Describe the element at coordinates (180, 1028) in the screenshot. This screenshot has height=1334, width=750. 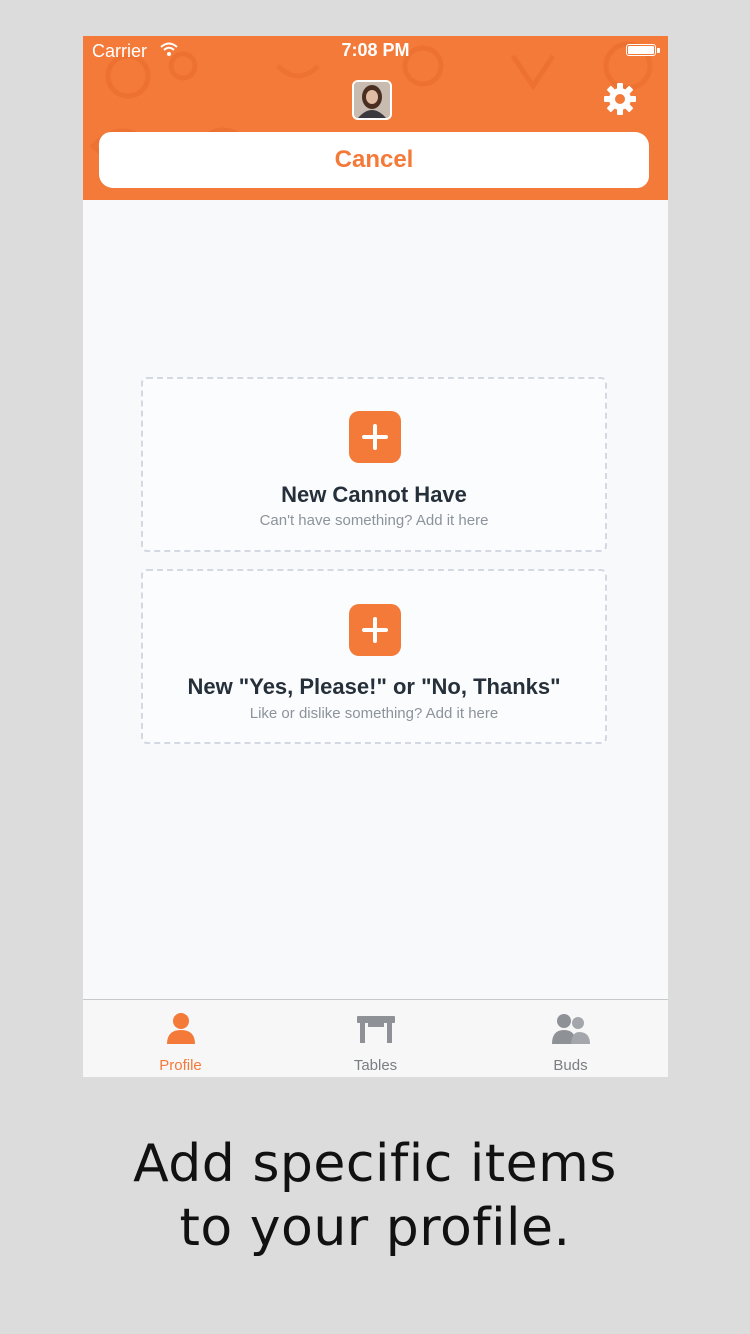
I see `person-icon` at that location.